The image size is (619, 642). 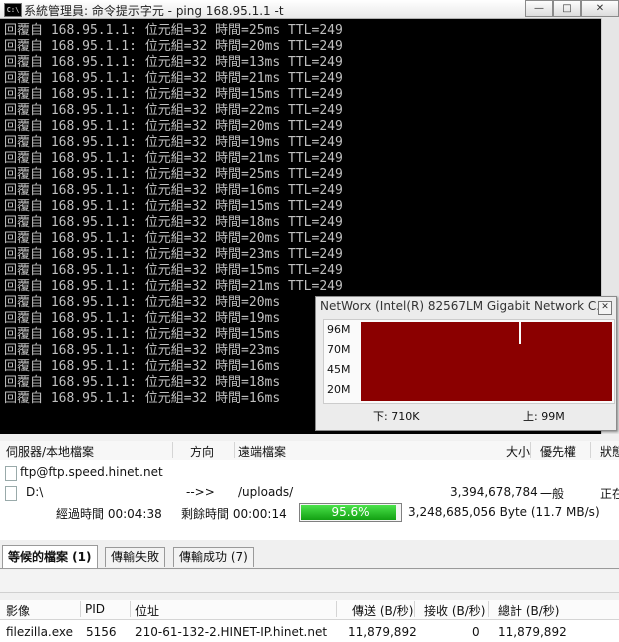 What do you see at coordinates (552, 494) in the screenshot?
I see `queue-priority: 一般` at bounding box center [552, 494].